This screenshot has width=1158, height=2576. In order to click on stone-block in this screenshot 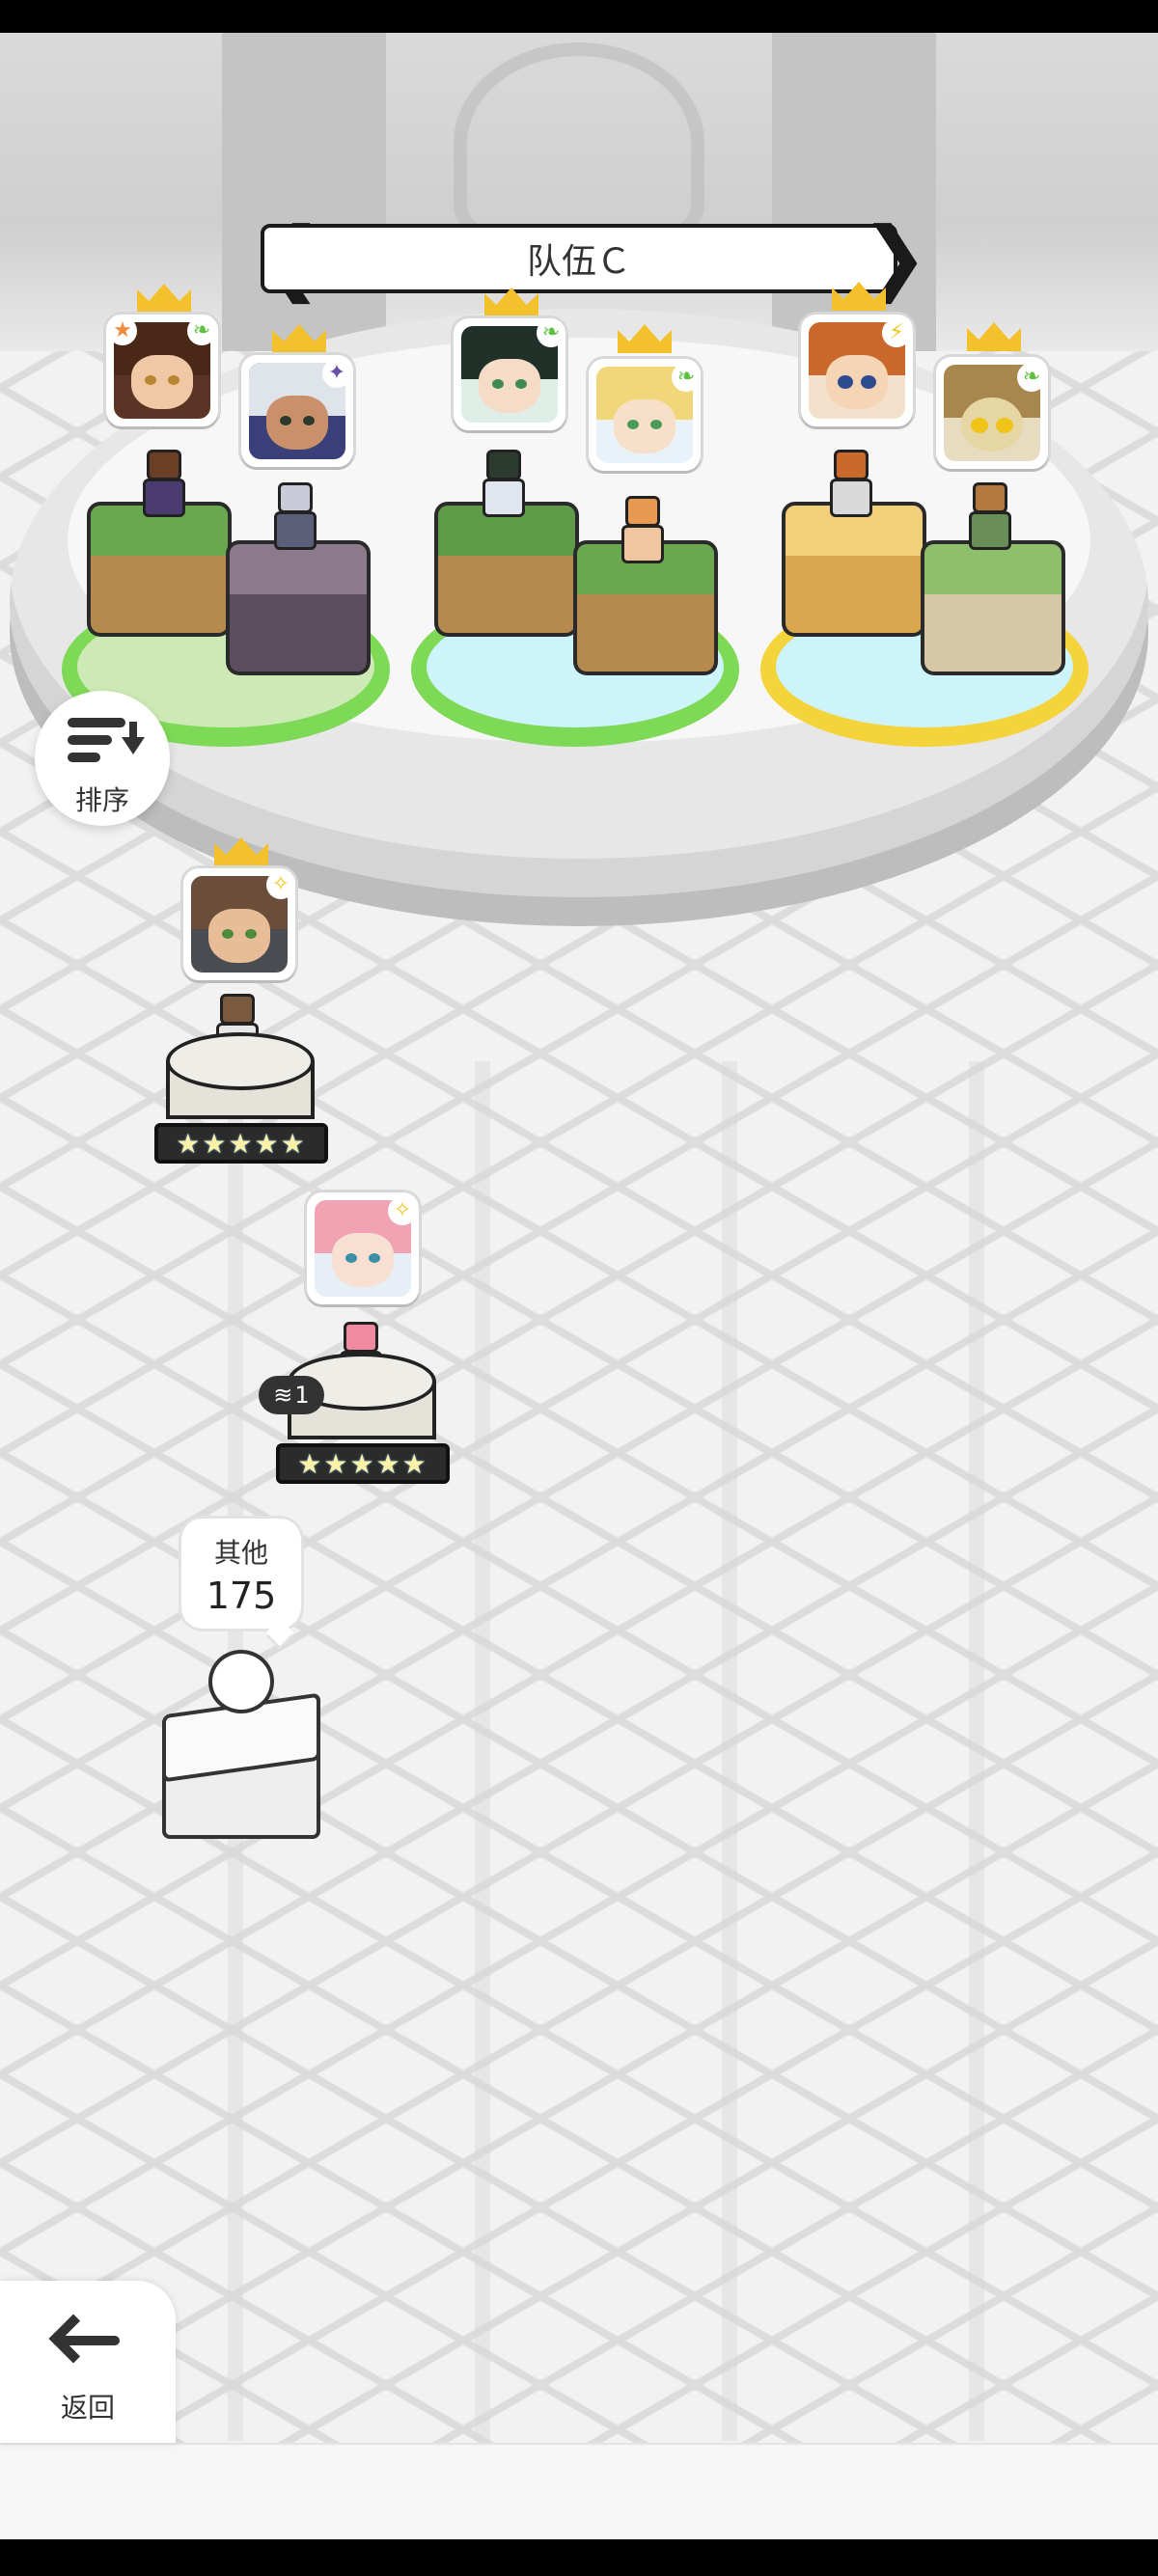, I will do `click(298, 612)`.